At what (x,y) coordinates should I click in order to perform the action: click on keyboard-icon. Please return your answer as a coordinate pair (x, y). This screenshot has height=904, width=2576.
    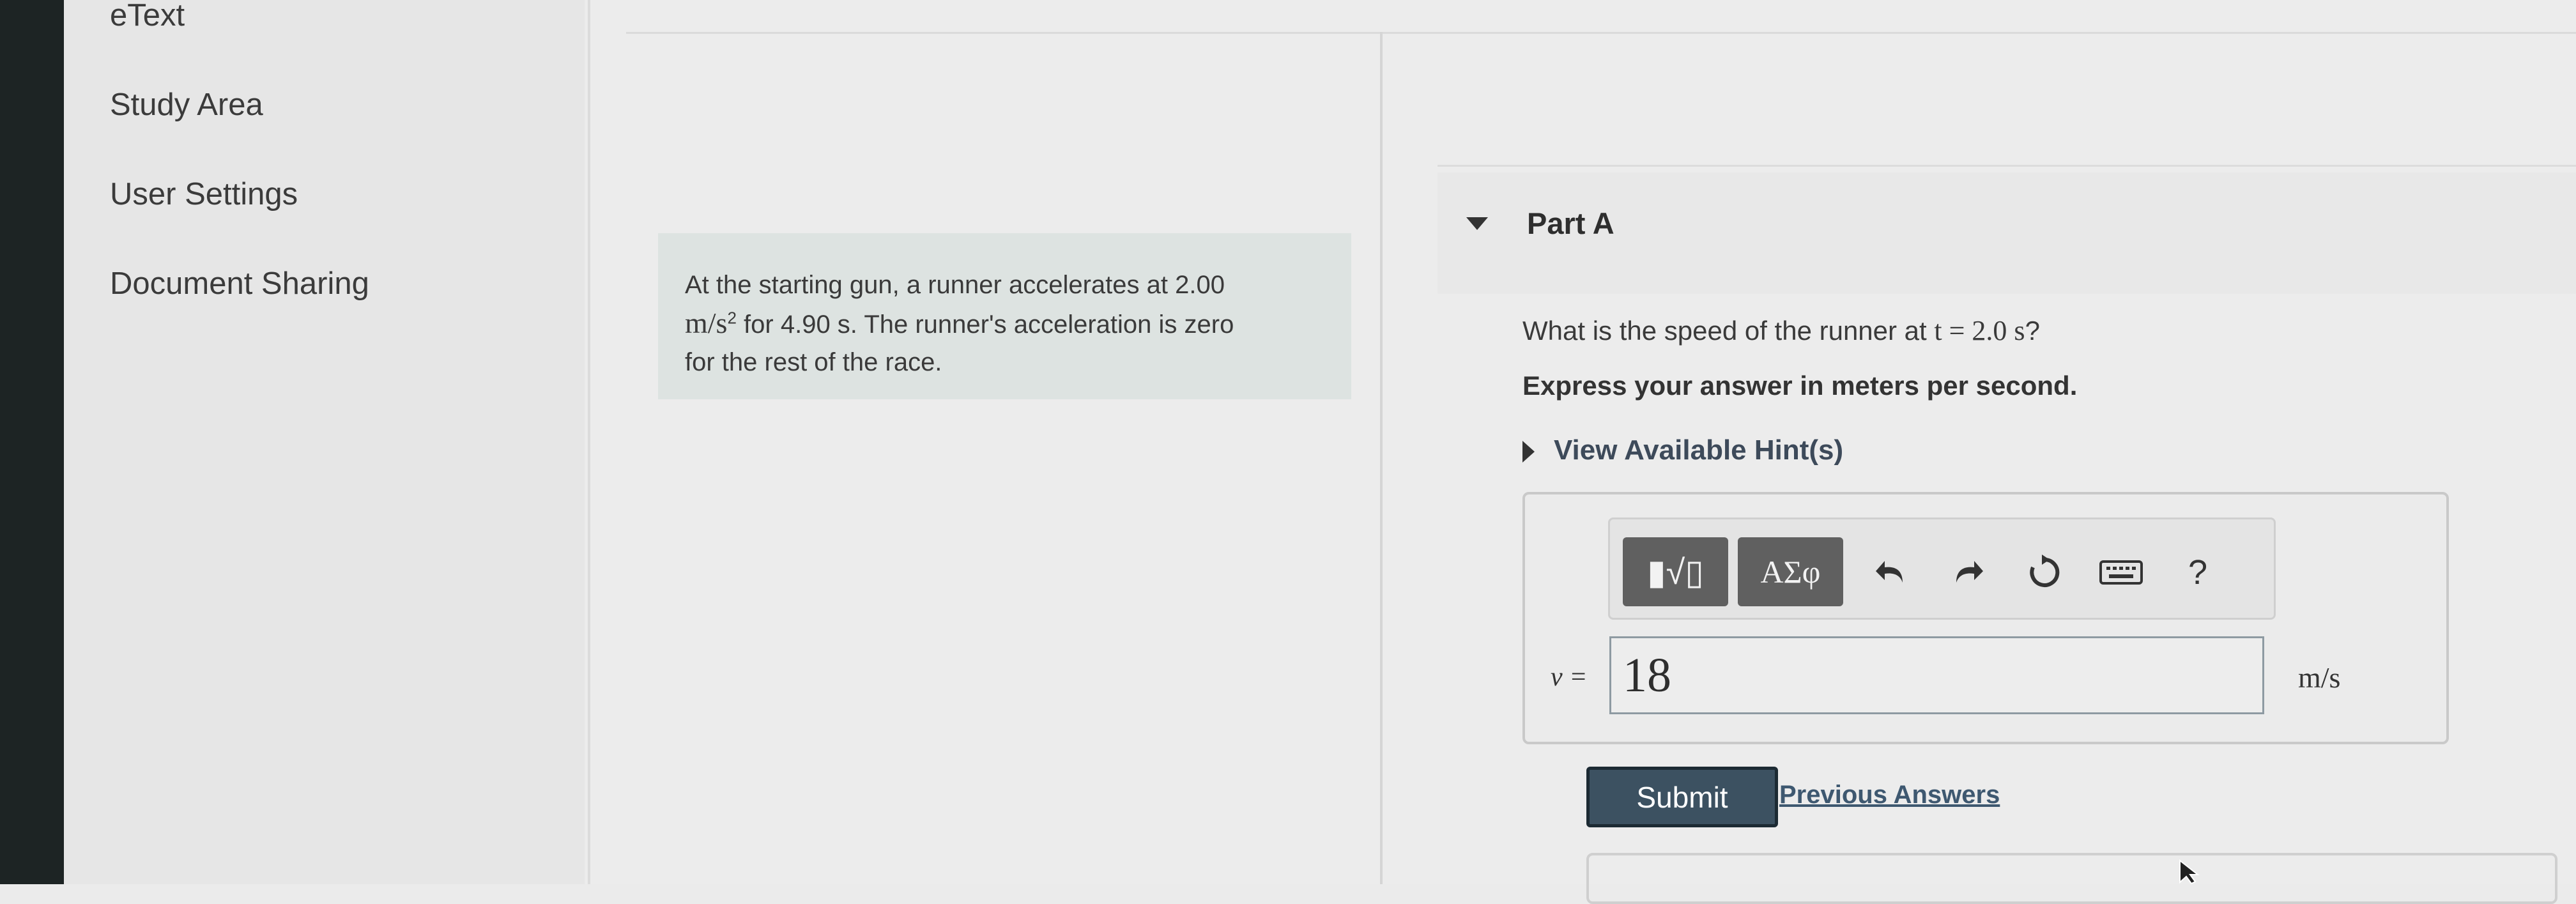
    Looking at the image, I should click on (2121, 572).